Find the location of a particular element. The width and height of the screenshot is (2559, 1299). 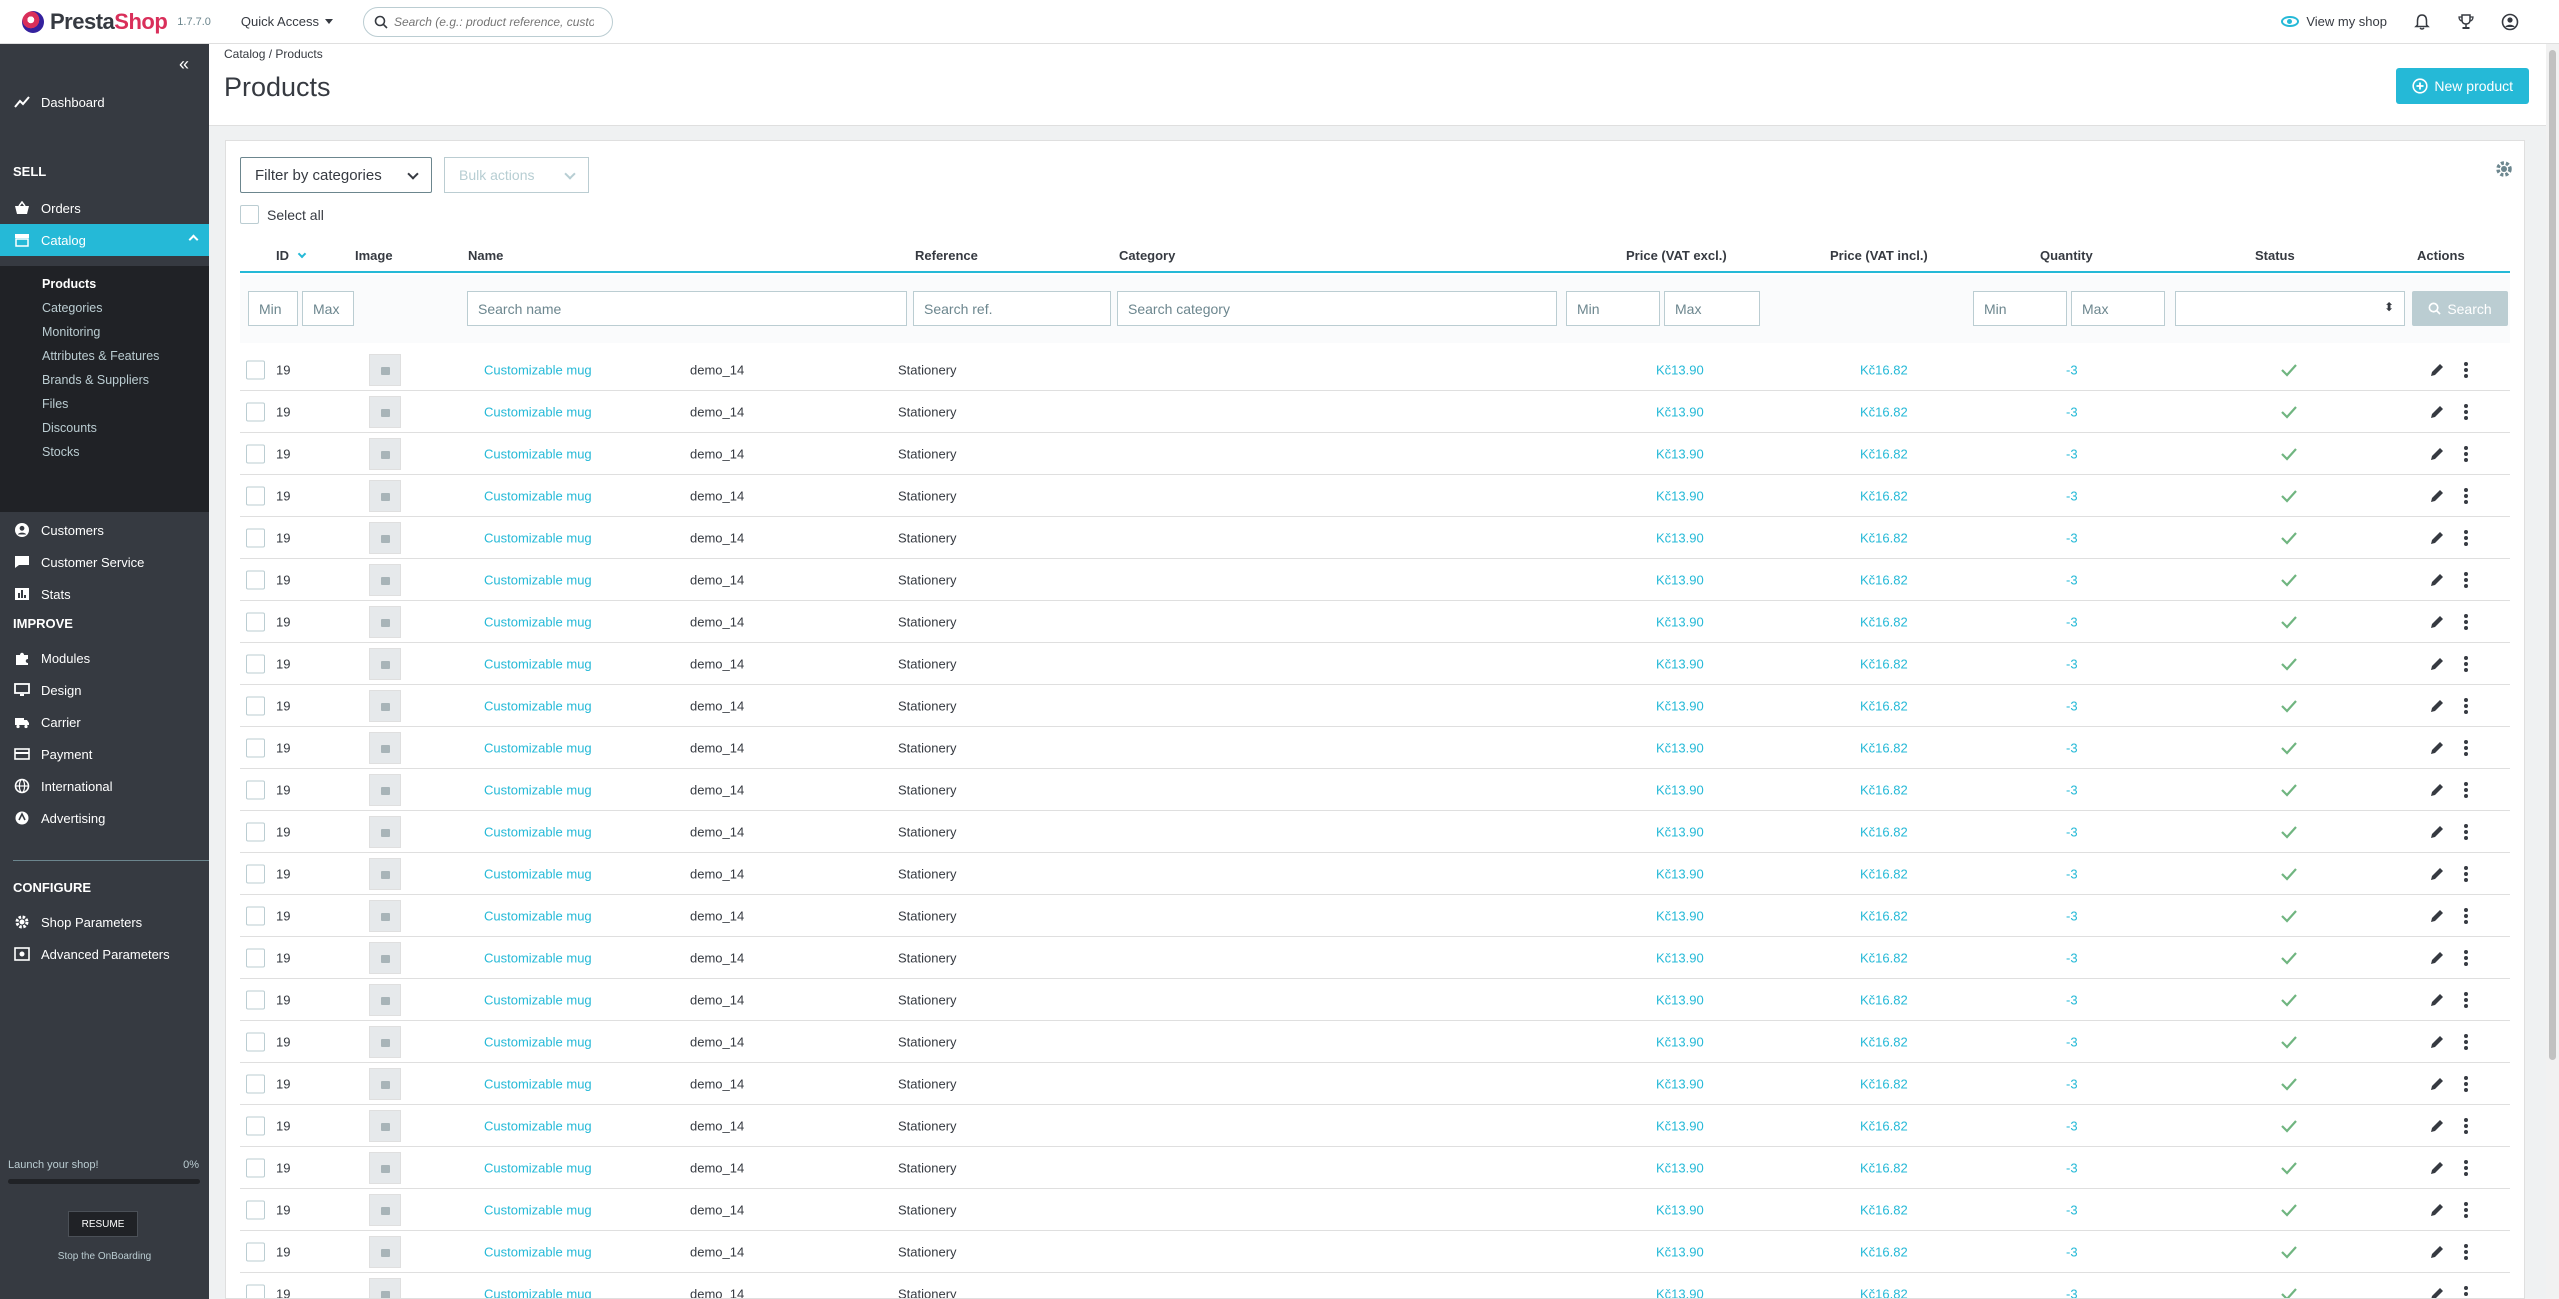

reference-search-input: Search ref. is located at coordinates (1012, 308).